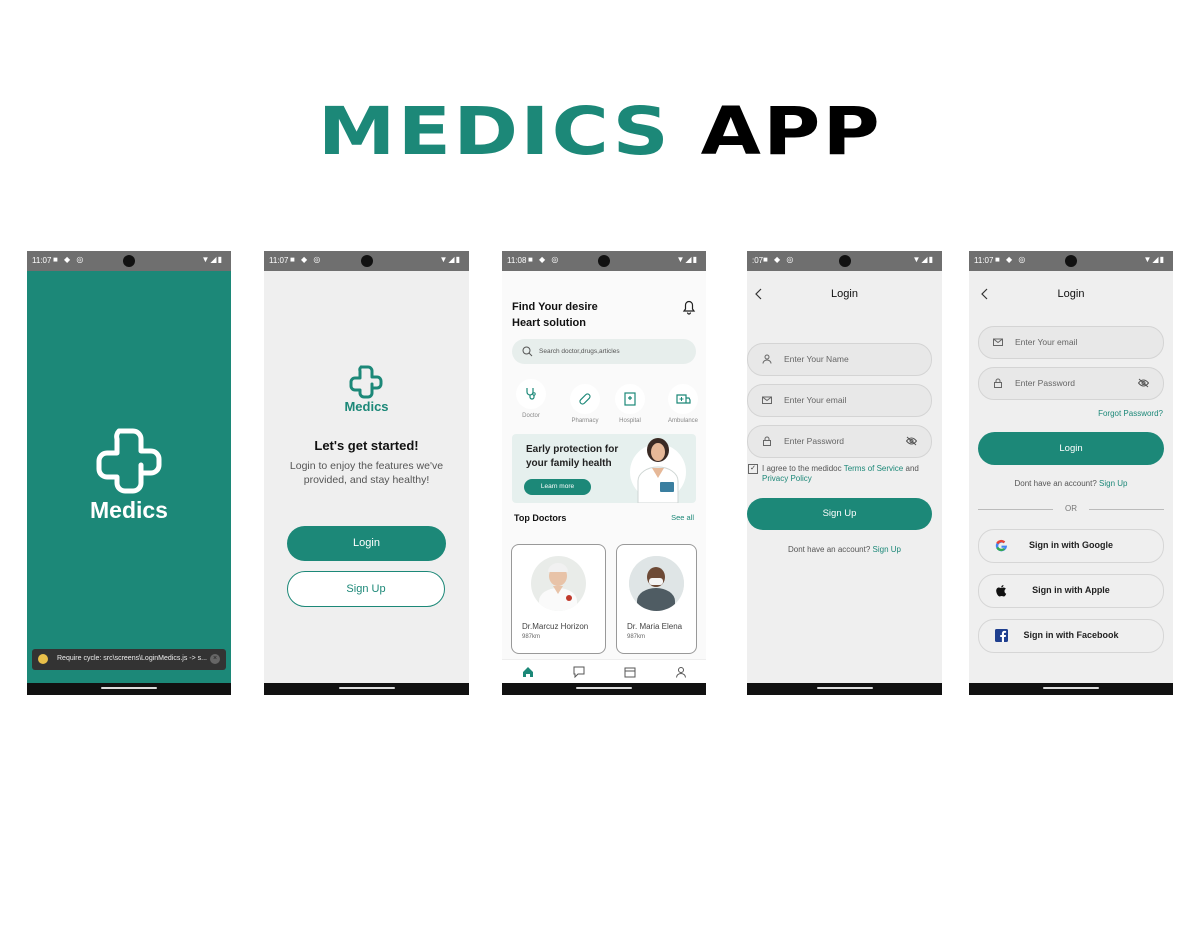  What do you see at coordinates (1071, 546) in the screenshot?
I see `google-signin-button: Sign in with Google` at bounding box center [1071, 546].